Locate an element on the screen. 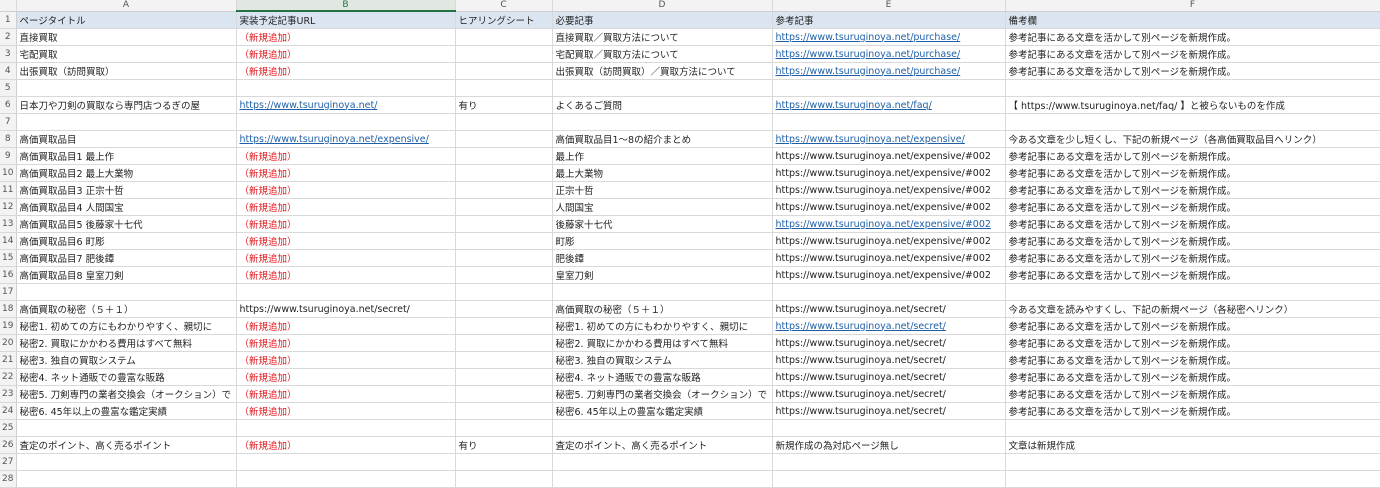  cell-d: 最上作 is located at coordinates (662, 156).